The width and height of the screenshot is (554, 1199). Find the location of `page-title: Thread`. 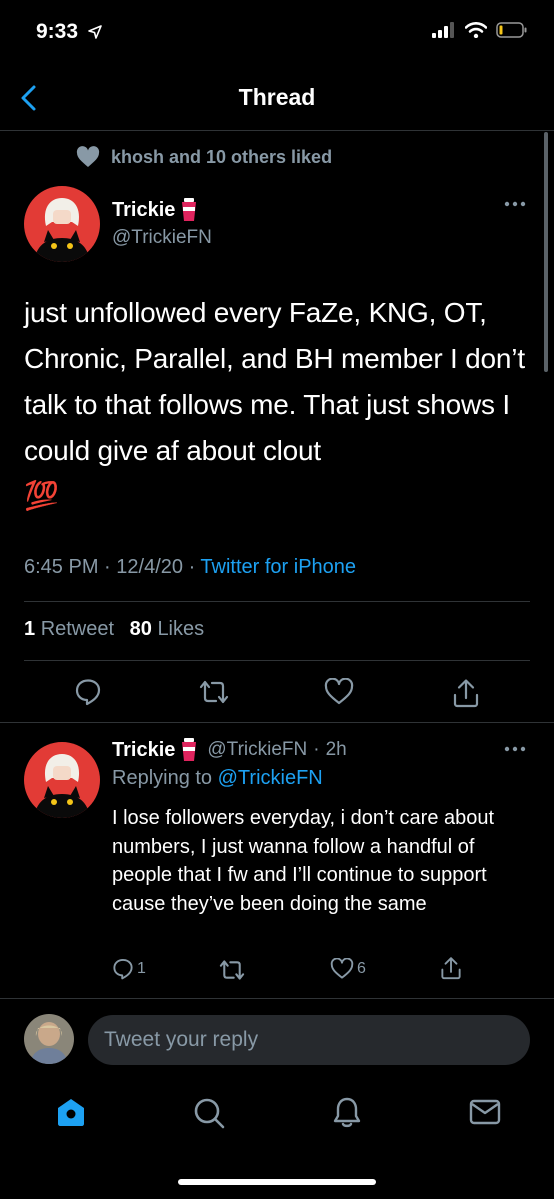

page-title: Thread is located at coordinates (277, 97).